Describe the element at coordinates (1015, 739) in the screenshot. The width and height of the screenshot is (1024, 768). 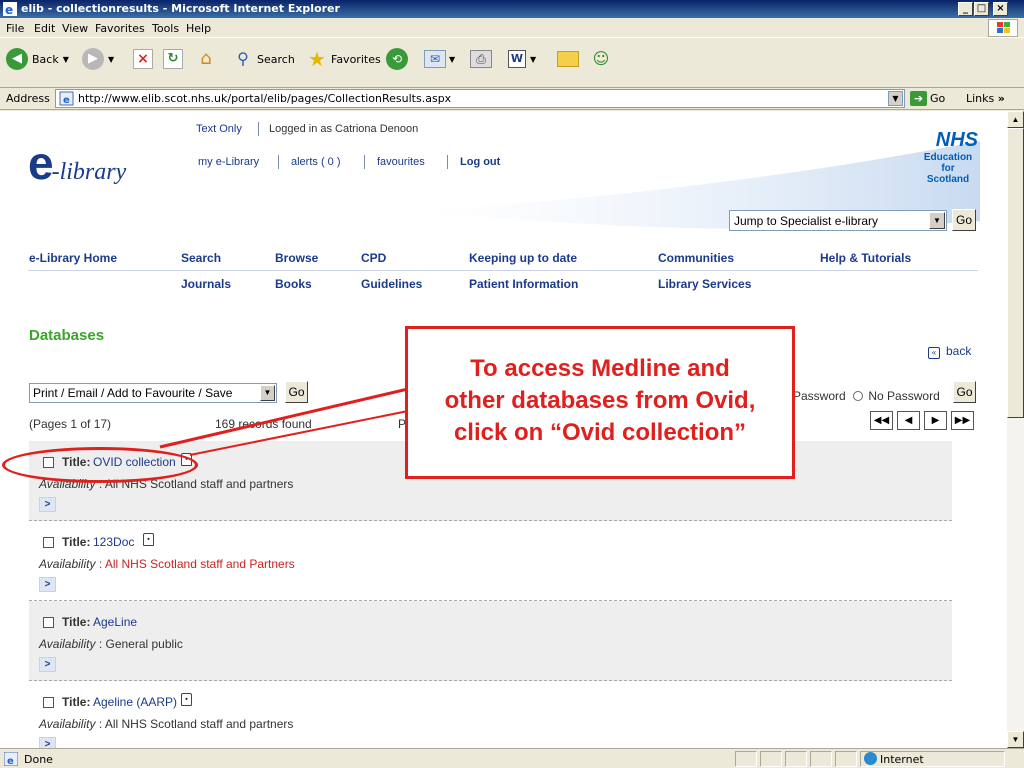
I see `scroll-down-icon: ▼` at that location.